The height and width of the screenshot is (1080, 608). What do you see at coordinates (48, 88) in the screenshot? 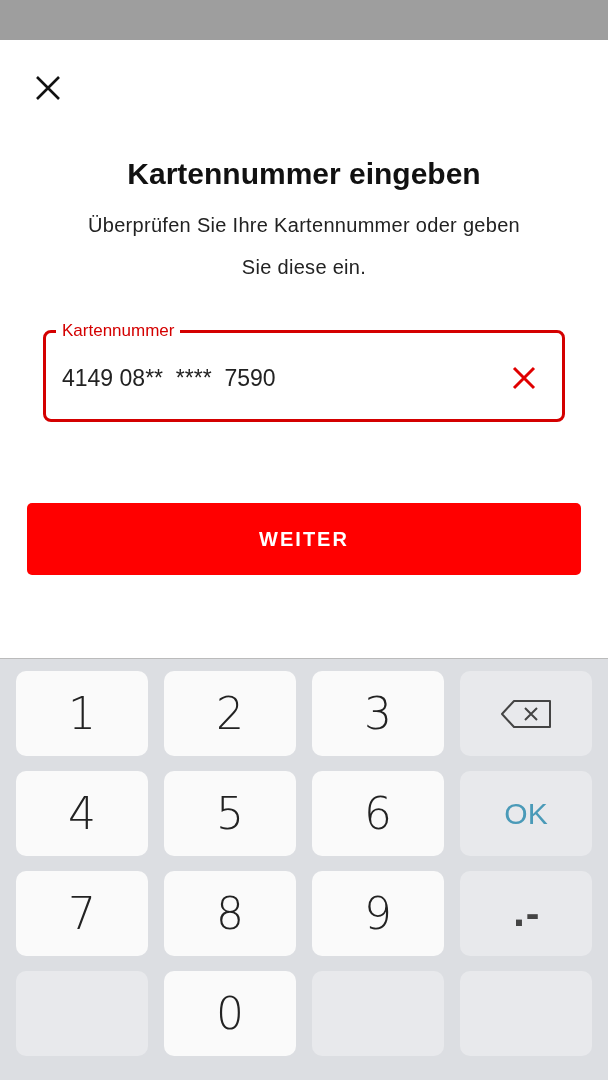
I see `close-icon` at bounding box center [48, 88].